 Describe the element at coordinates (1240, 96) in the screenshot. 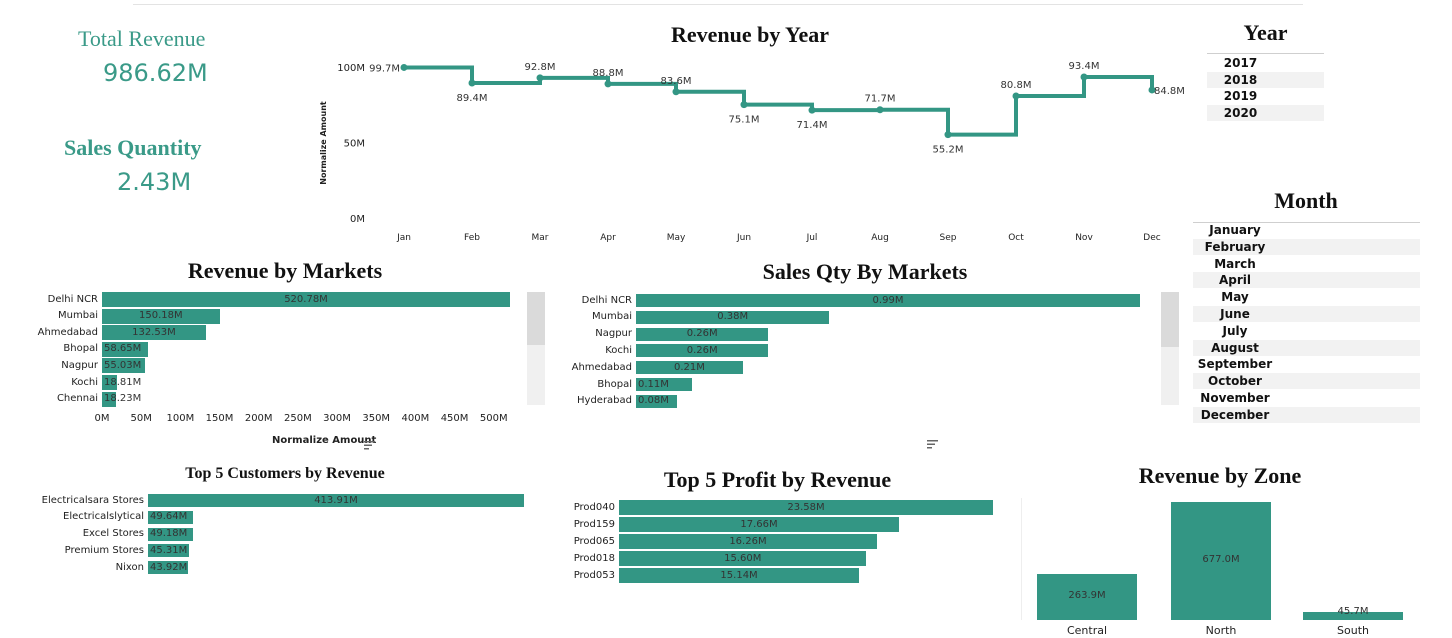

I see `year-item-2019: 2019` at that location.